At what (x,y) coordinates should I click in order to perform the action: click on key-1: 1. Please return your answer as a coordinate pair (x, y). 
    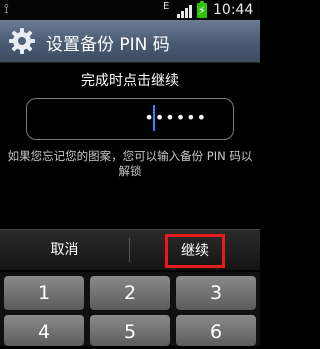
    Looking at the image, I should click on (44, 293).